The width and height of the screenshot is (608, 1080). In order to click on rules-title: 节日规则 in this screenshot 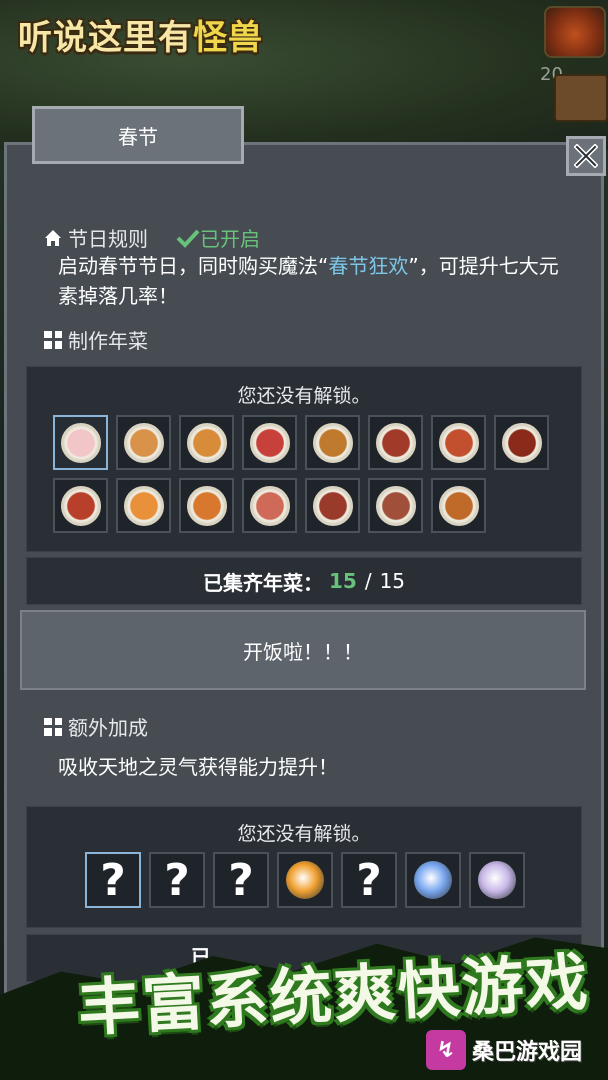, I will do `click(108, 239)`.